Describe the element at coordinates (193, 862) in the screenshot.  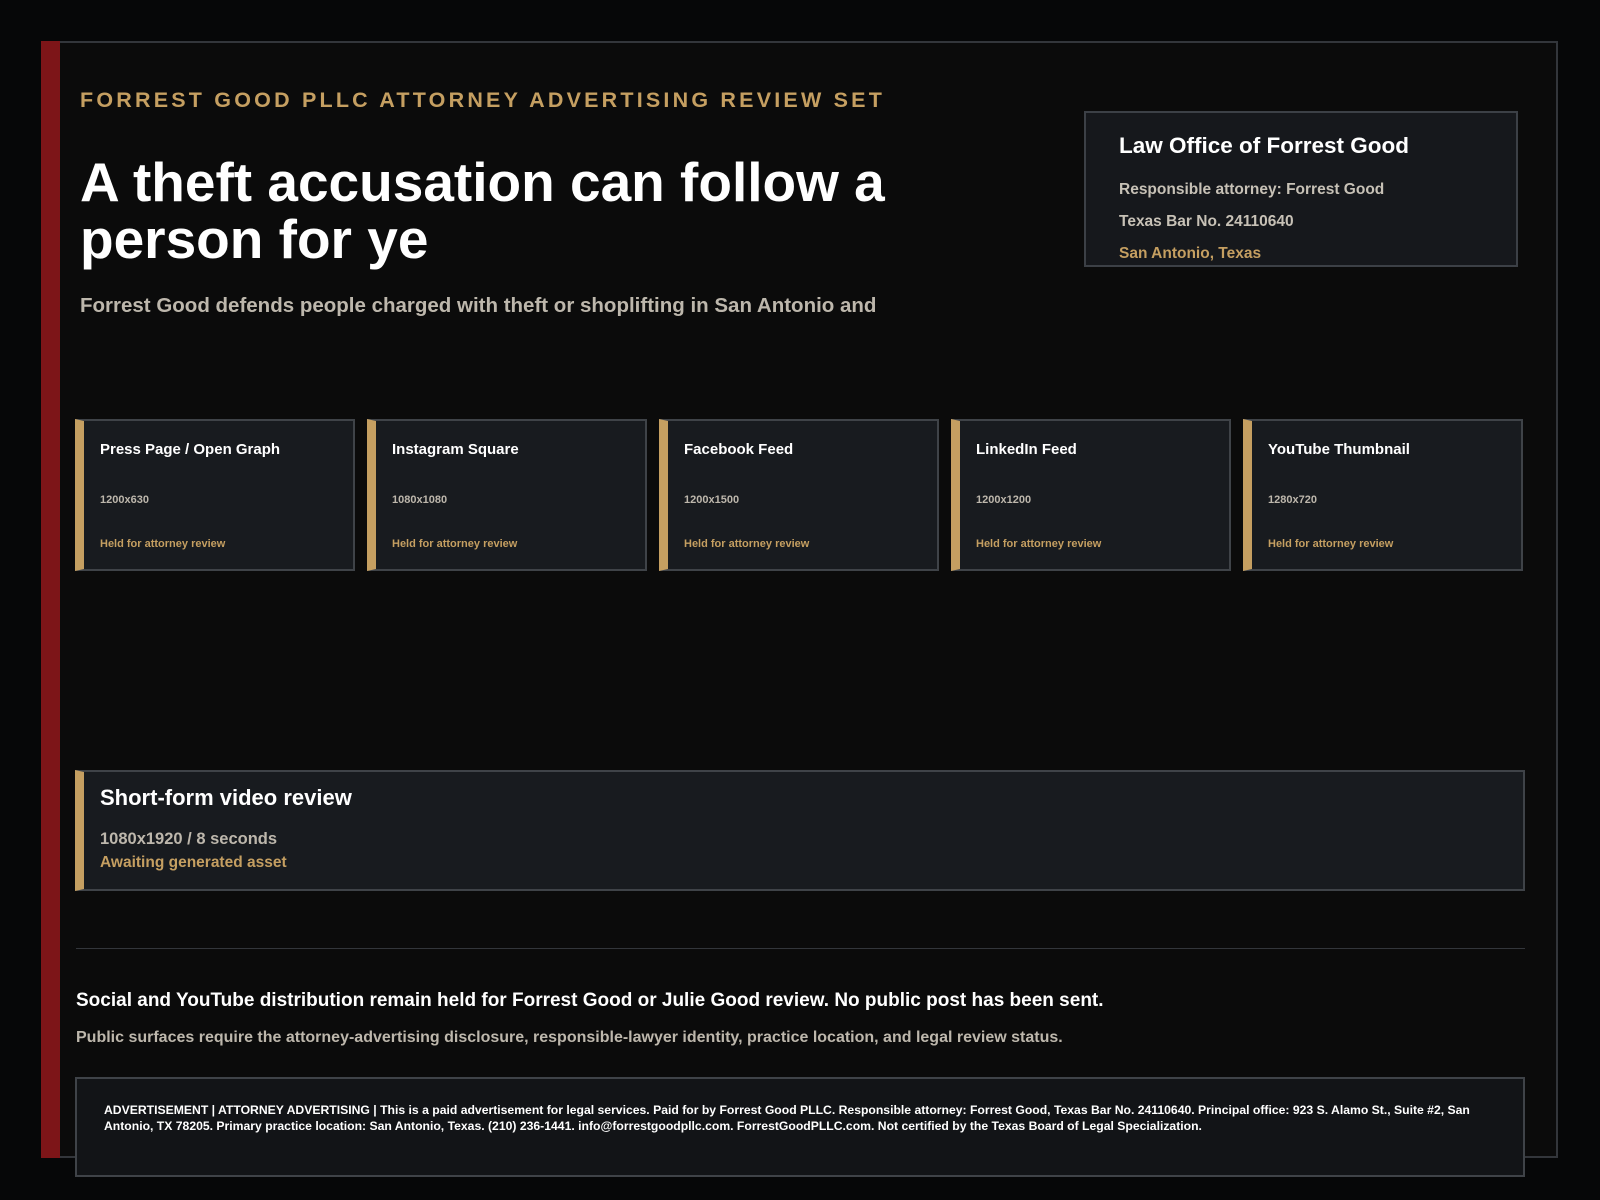
I see `video-review-status: Awaiting generated asset` at that location.